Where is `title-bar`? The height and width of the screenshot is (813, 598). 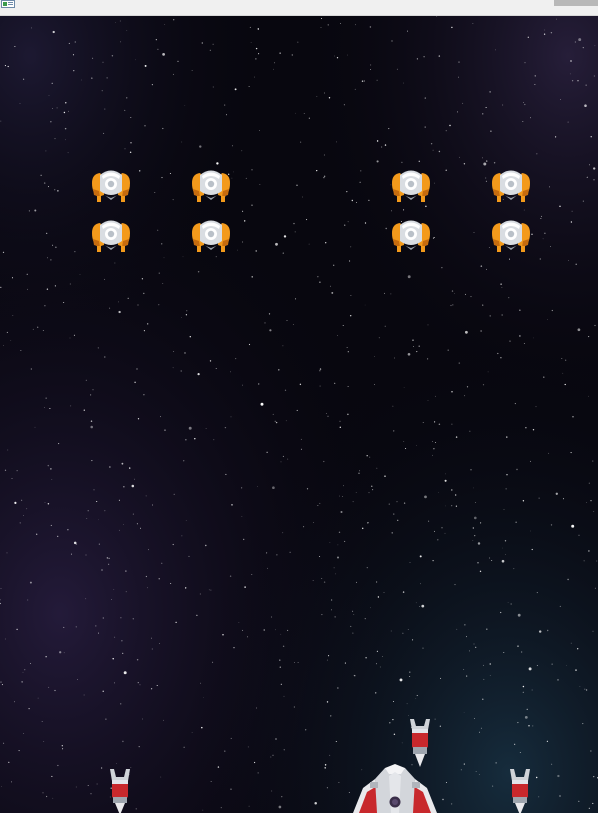 title-bar is located at coordinates (299, 8).